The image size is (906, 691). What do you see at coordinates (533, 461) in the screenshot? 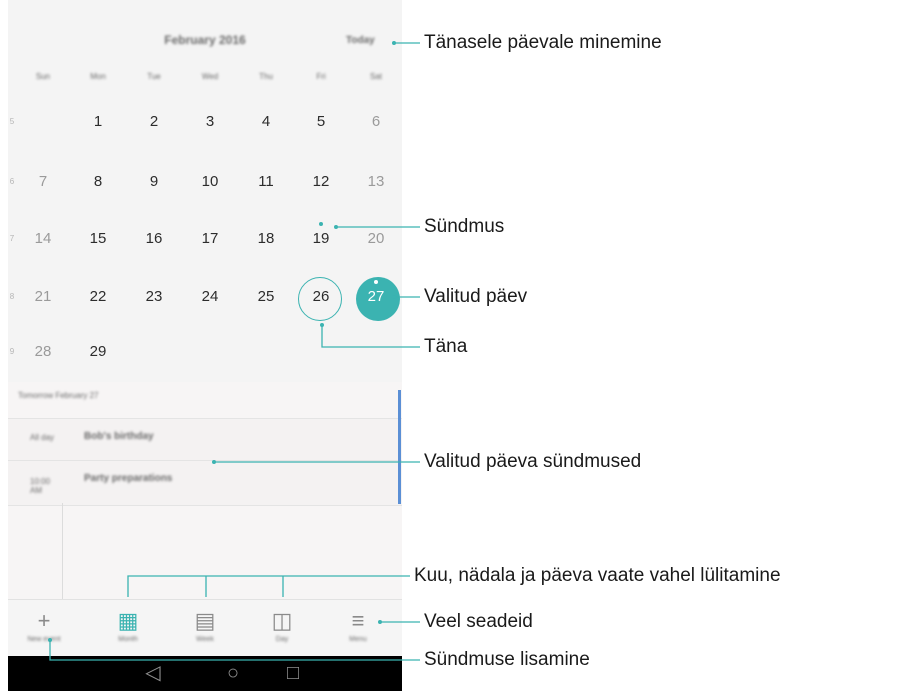
I see `callout-selected-day-events: Valitud päeva sündmused` at bounding box center [533, 461].